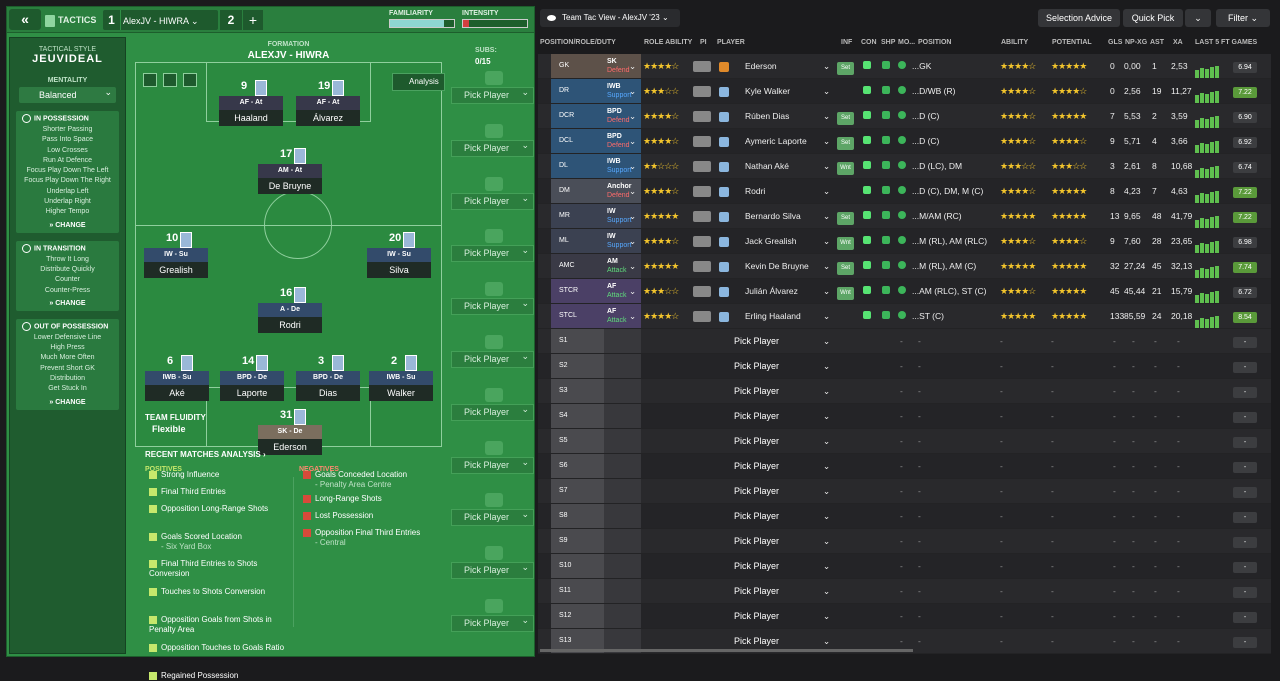 The height and width of the screenshot is (681, 1280). I want to click on player-name: De Bruyne, so click(290, 186).